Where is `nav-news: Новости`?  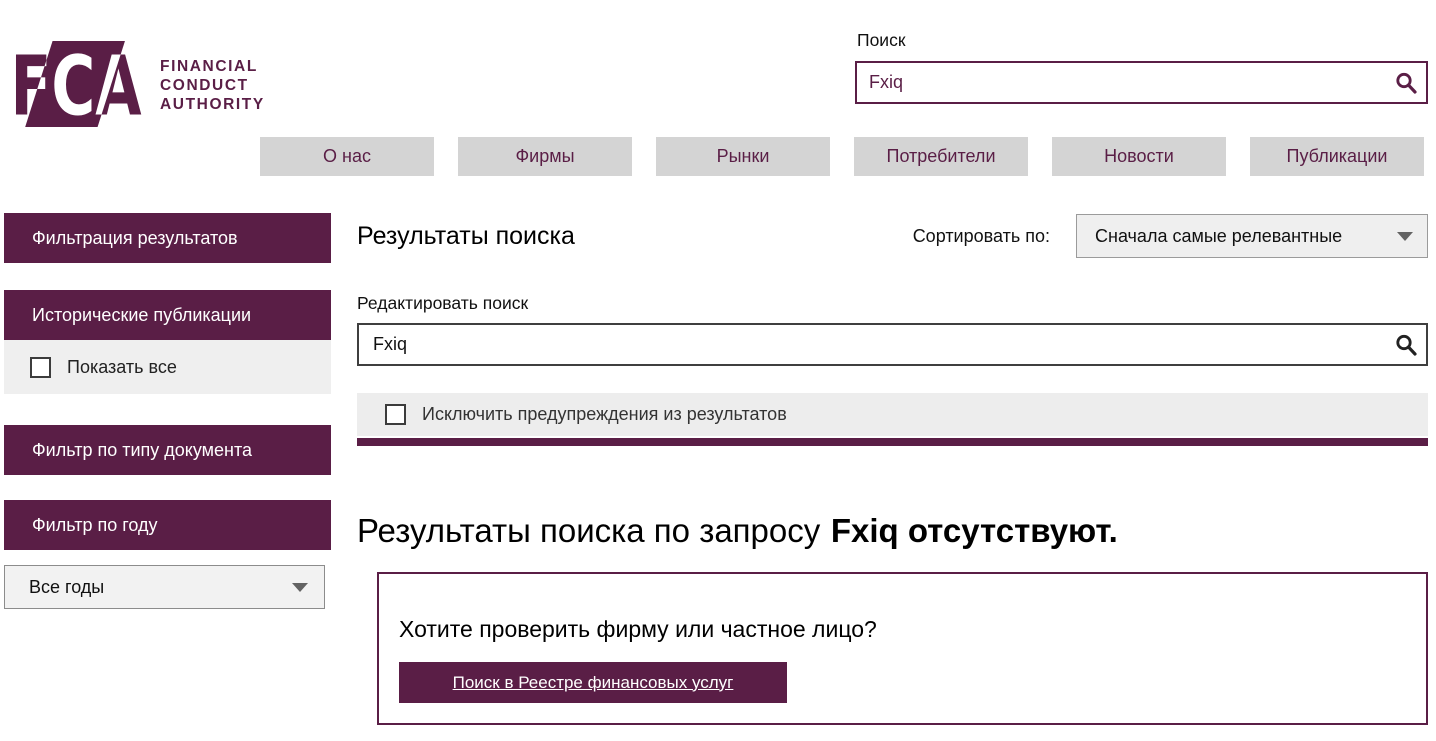 nav-news: Новости is located at coordinates (1139, 156).